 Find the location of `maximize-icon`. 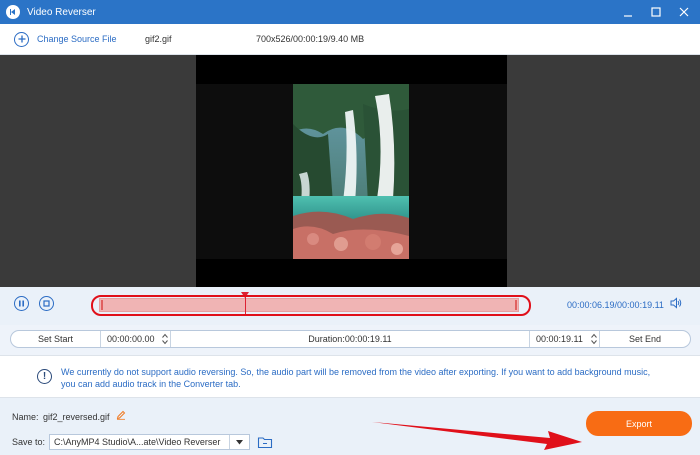

maximize-icon is located at coordinates (656, 12).